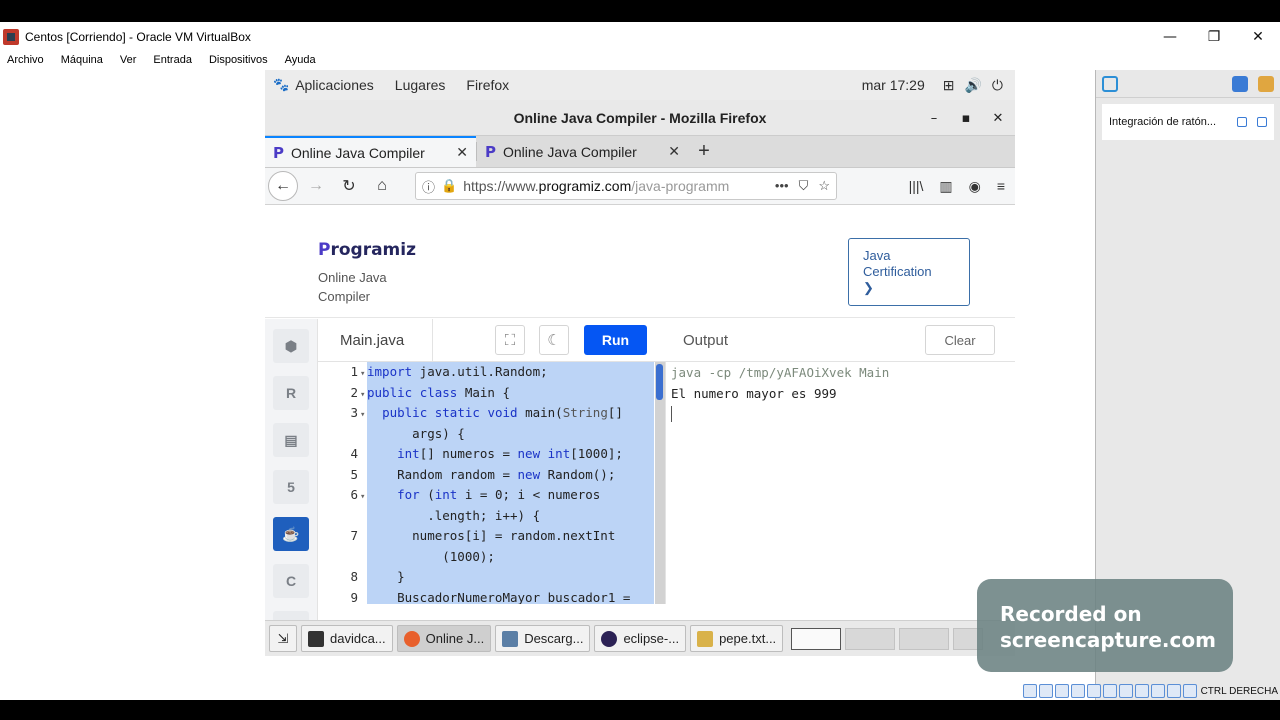 The height and width of the screenshot is (720, 1280). I want to click on bookmark-star-icon: ☆, so click(824, 186).